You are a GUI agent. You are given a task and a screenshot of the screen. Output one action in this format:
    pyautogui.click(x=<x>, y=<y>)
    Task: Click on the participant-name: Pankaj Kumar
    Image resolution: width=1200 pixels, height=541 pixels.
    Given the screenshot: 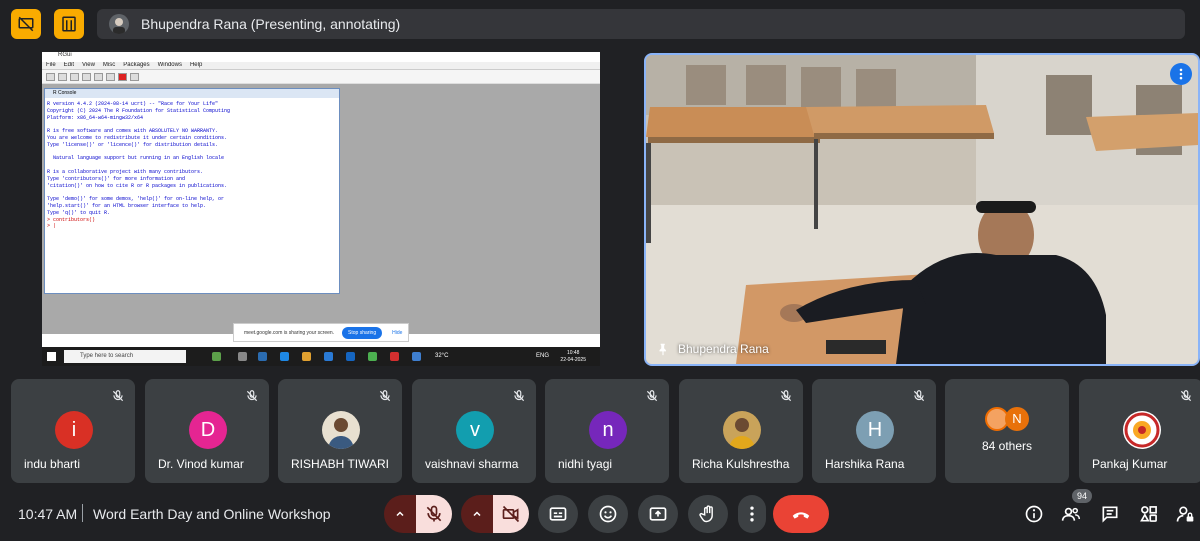 What is the action you would take?
    pyautogui.click(x=1130, y=464)
    